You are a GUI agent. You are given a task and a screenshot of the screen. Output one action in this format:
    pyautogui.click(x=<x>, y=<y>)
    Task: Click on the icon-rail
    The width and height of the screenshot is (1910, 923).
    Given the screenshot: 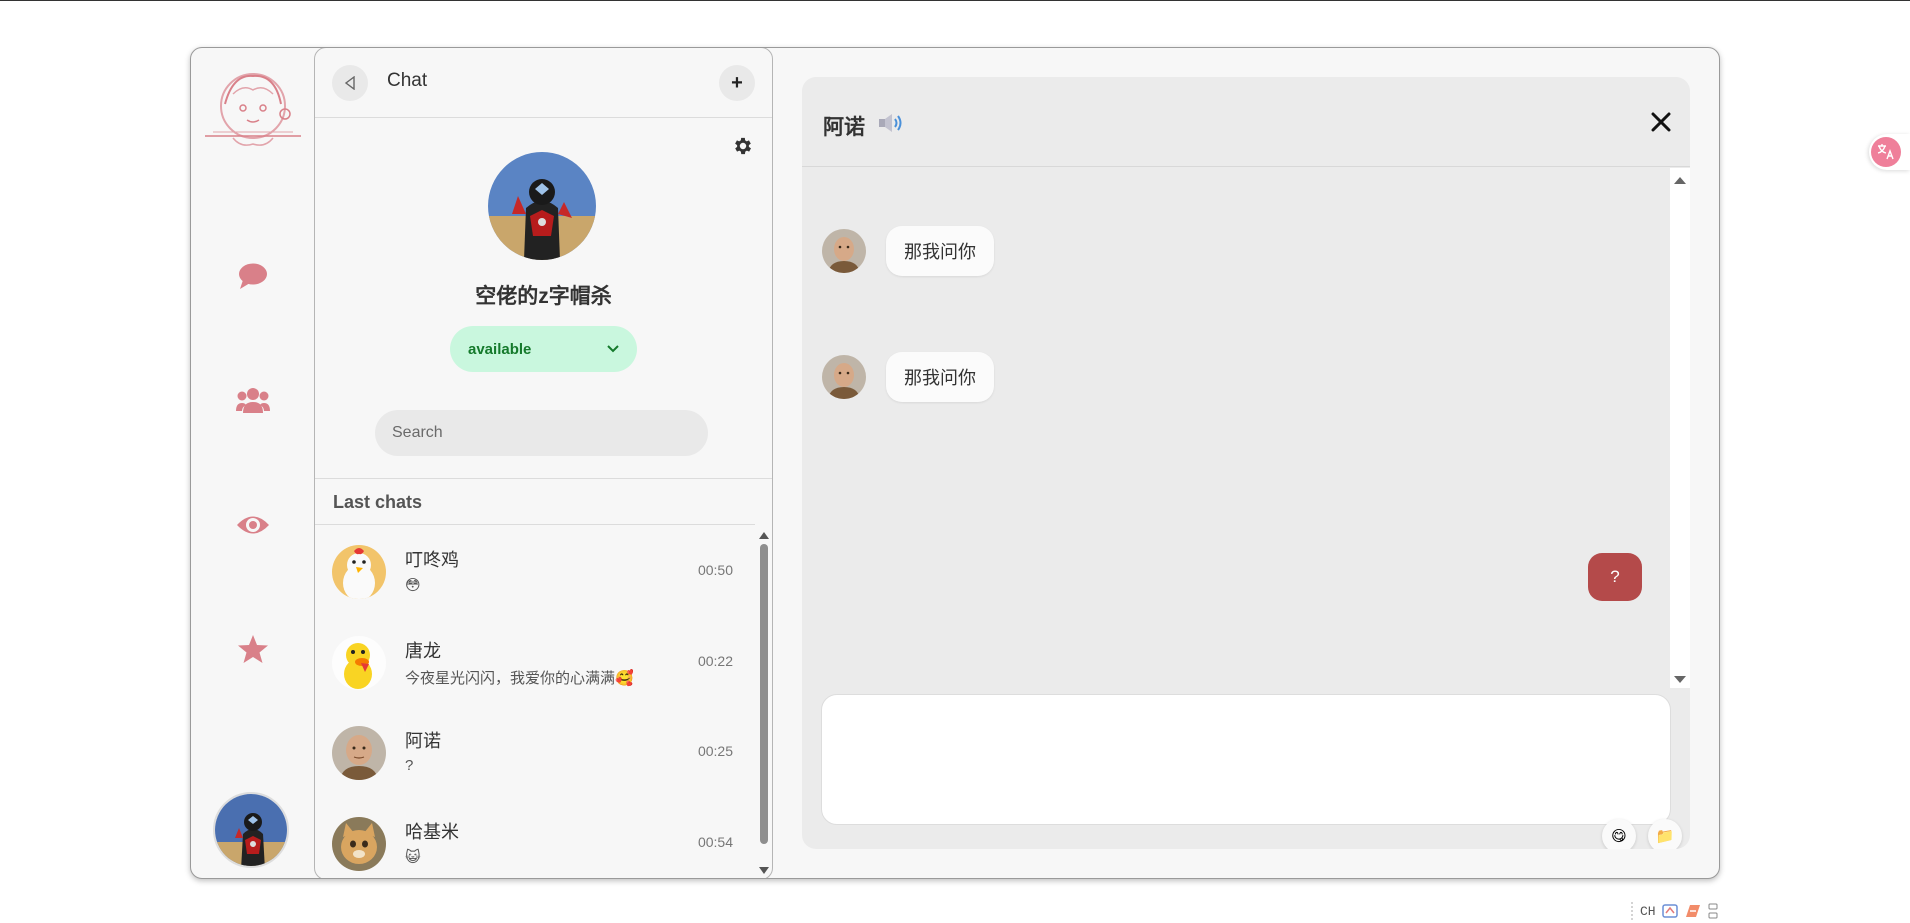 What is the action you would take?
    pyautogui.click(x=253, y=463)
    